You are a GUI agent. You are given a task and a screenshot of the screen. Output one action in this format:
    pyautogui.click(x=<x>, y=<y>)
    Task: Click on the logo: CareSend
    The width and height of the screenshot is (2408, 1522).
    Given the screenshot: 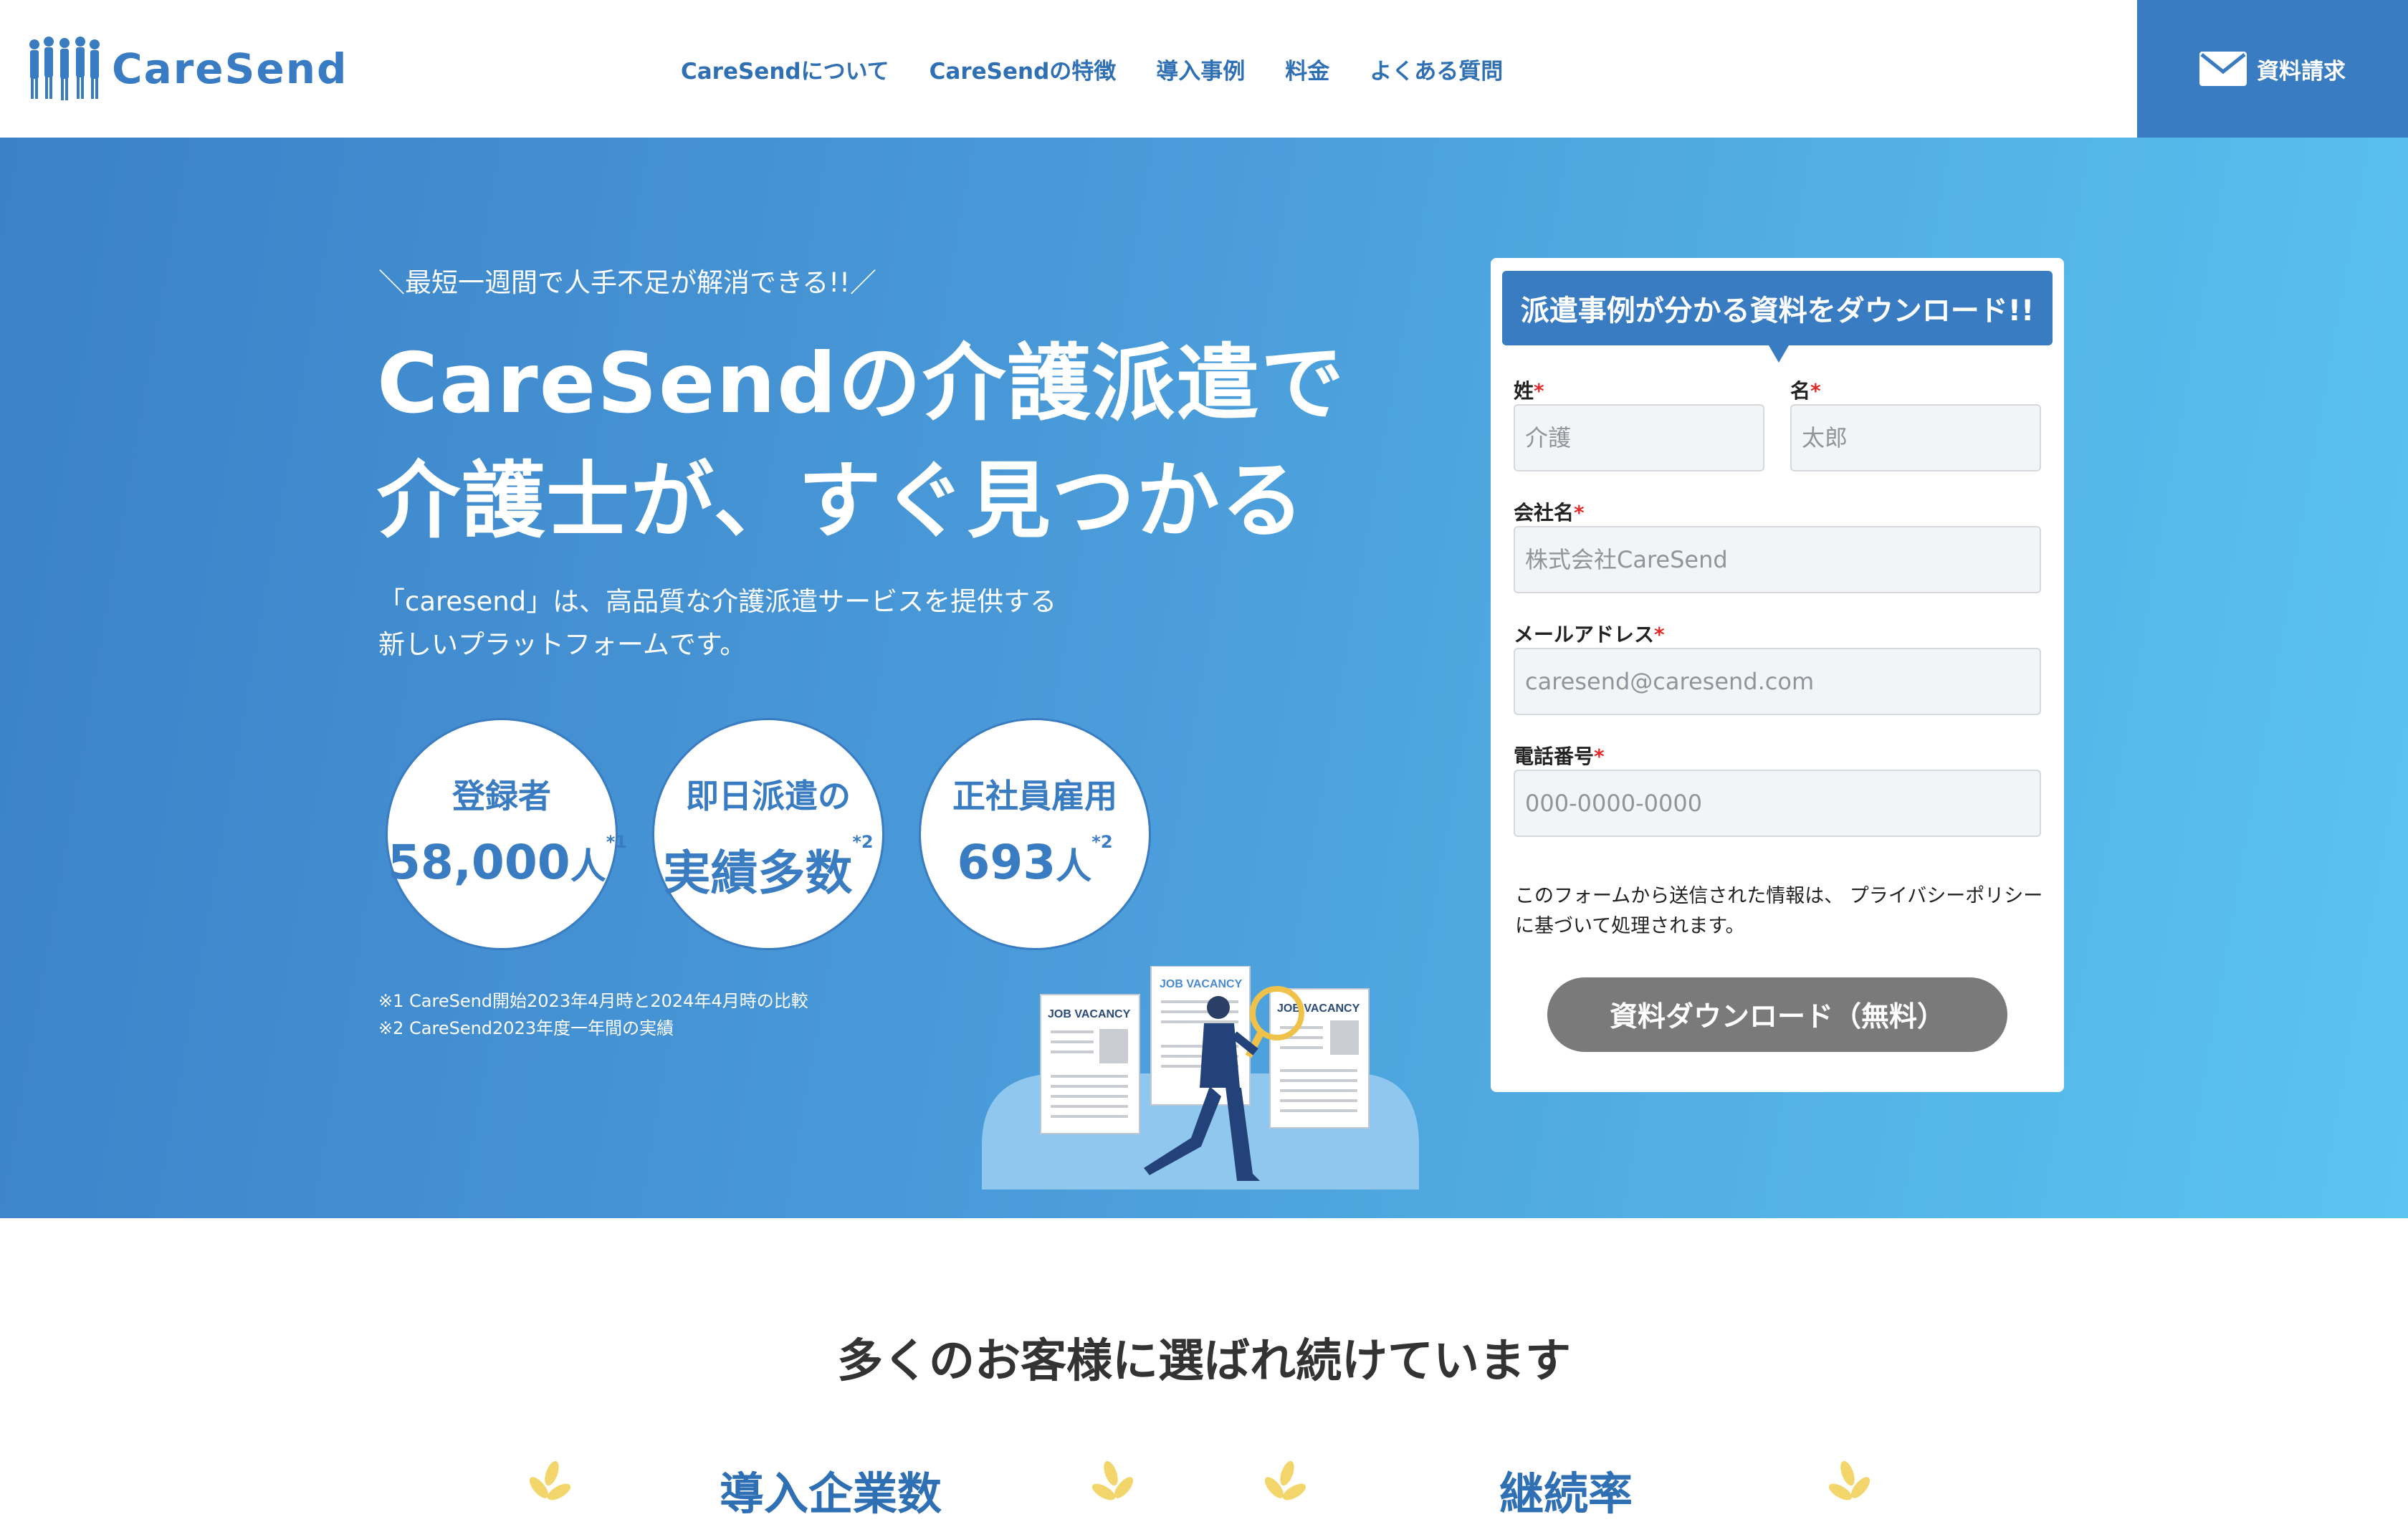 What is the action you would take?
    pyautogui.click(x=188, y=69)
    